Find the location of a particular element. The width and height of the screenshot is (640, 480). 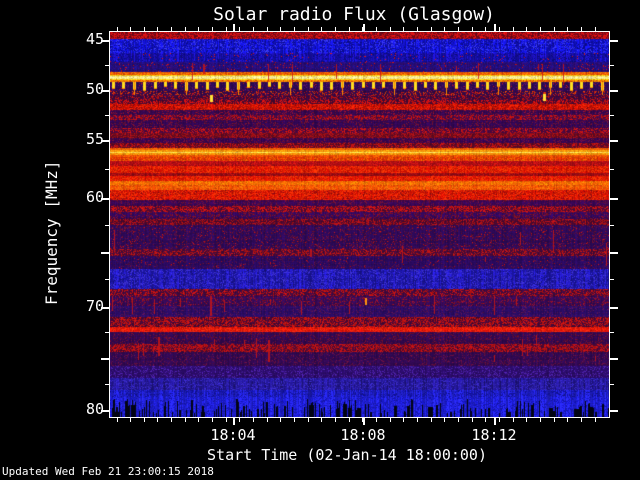

x-axis-title: Start Time (02-Jan-14 18:00:00) is located at coordinates (347, 455).